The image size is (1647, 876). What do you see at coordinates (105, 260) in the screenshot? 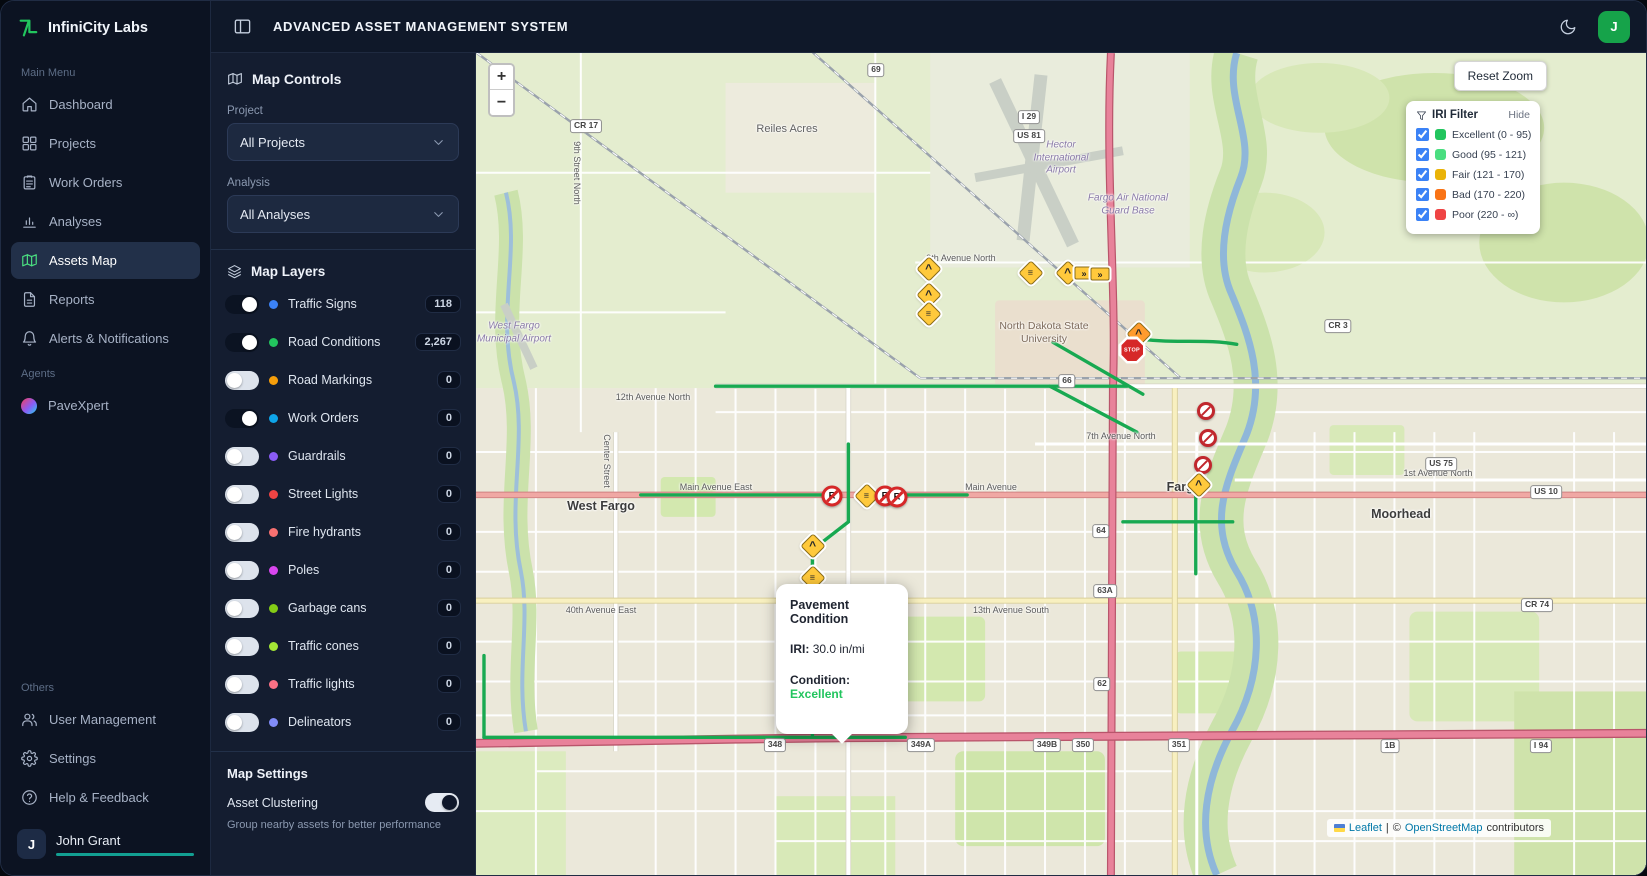
I see `sidebar-item-assets-map: Assets Map` at bounding box center [105, 260].